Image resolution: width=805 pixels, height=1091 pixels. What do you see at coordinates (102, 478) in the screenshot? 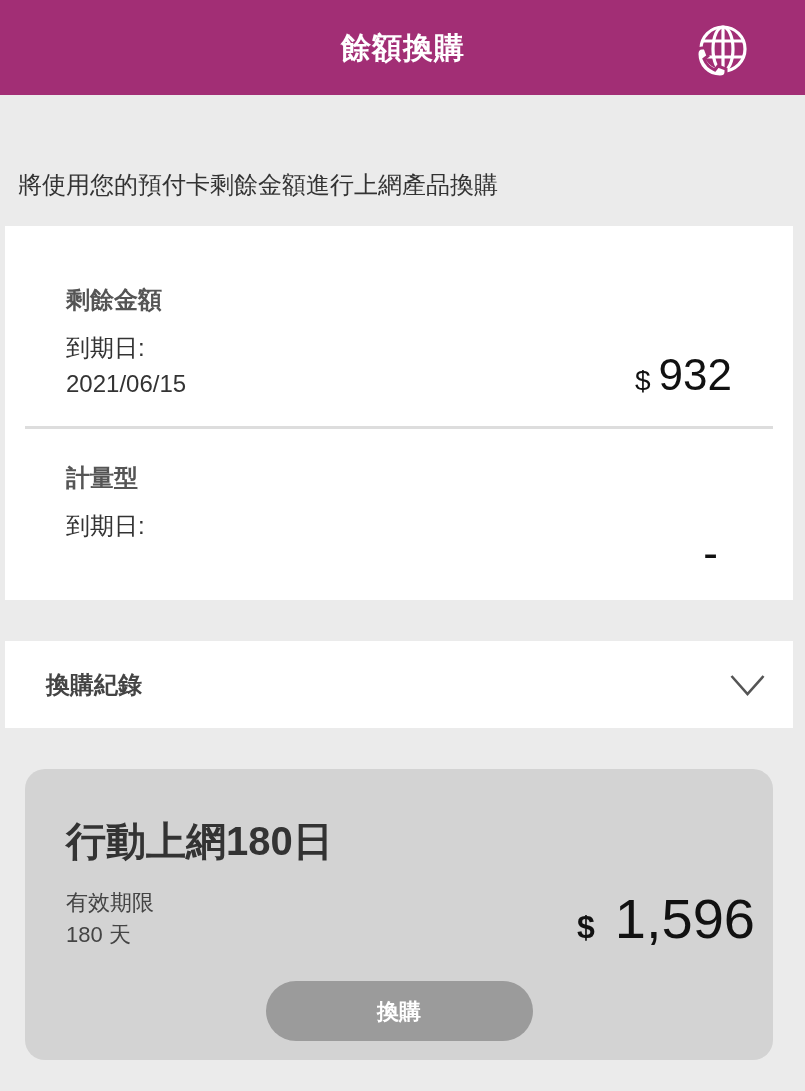
I see `balance-label: 計量型` at bounding box center [102, 478].